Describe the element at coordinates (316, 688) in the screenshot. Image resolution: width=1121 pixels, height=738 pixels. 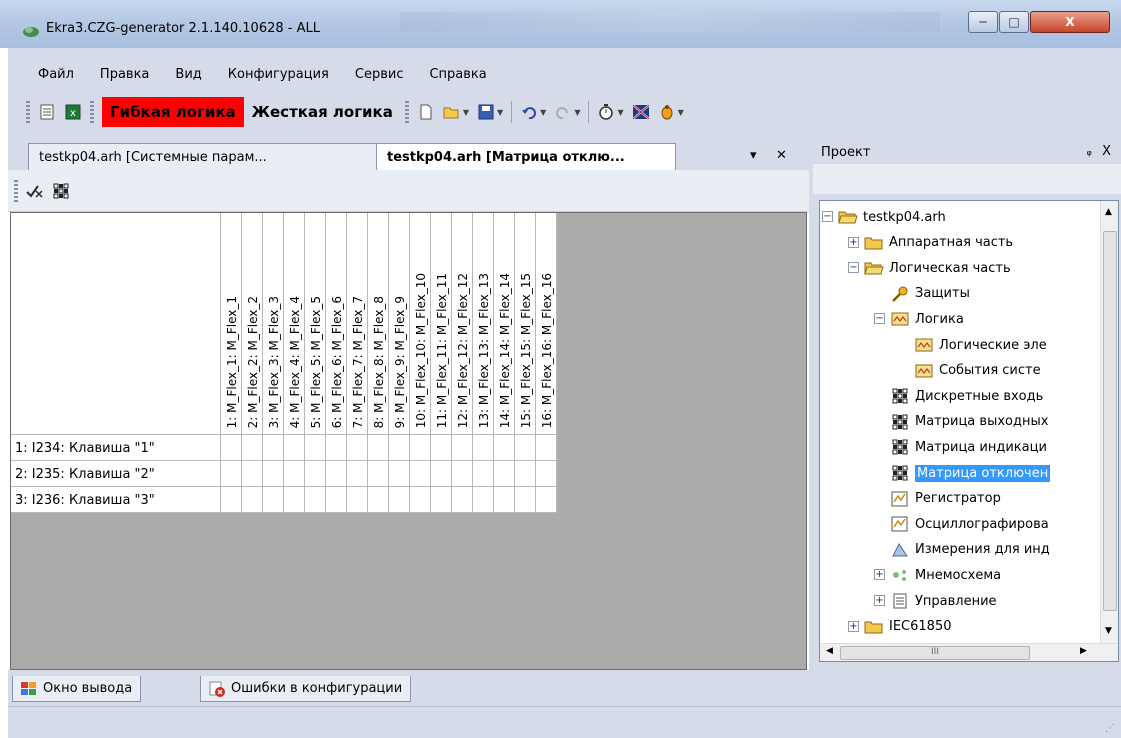
I see `configuration-errors-label: Ошибки в конфигурации` at that location.